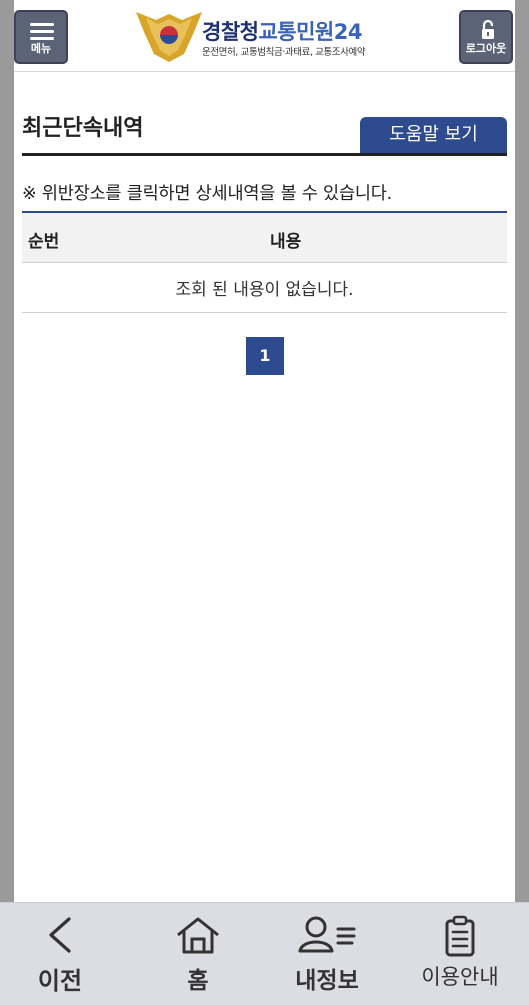  I want to click on menu-button: 메뉴, so click(41, 37).